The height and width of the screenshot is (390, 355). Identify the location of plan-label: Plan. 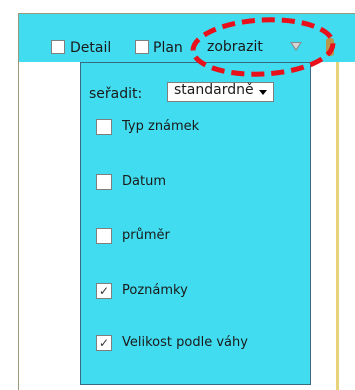
(168, 48).